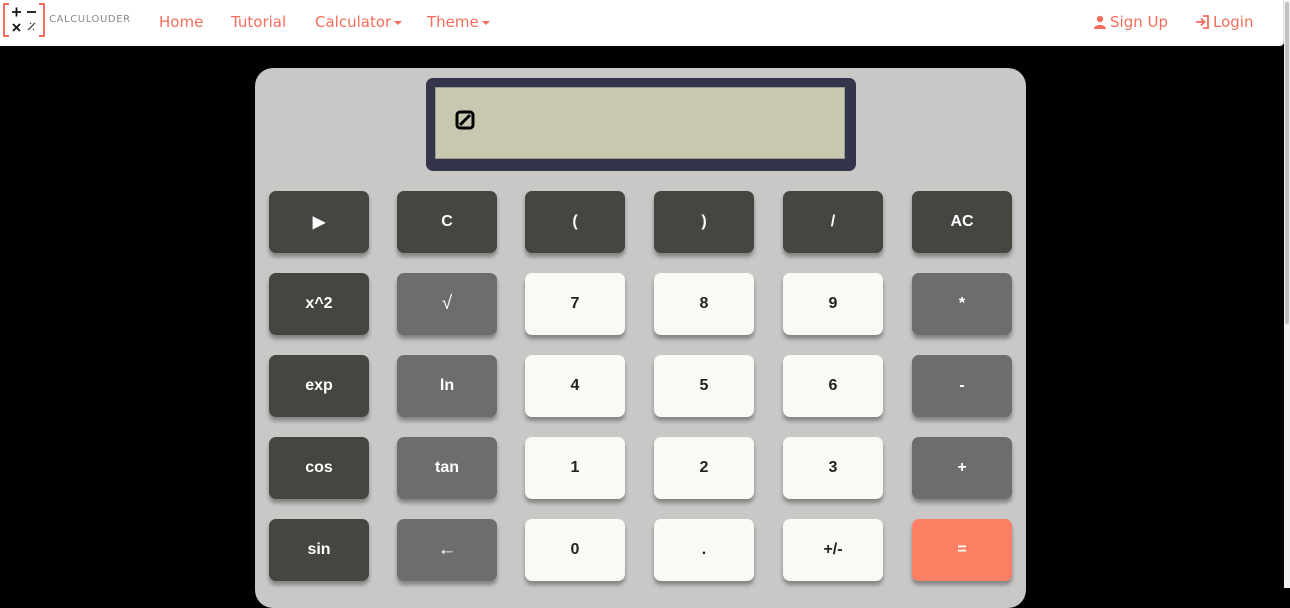  Describe the element at coordinates (447, 468) in the screenshot. I see `tan-button: tan` at that location.